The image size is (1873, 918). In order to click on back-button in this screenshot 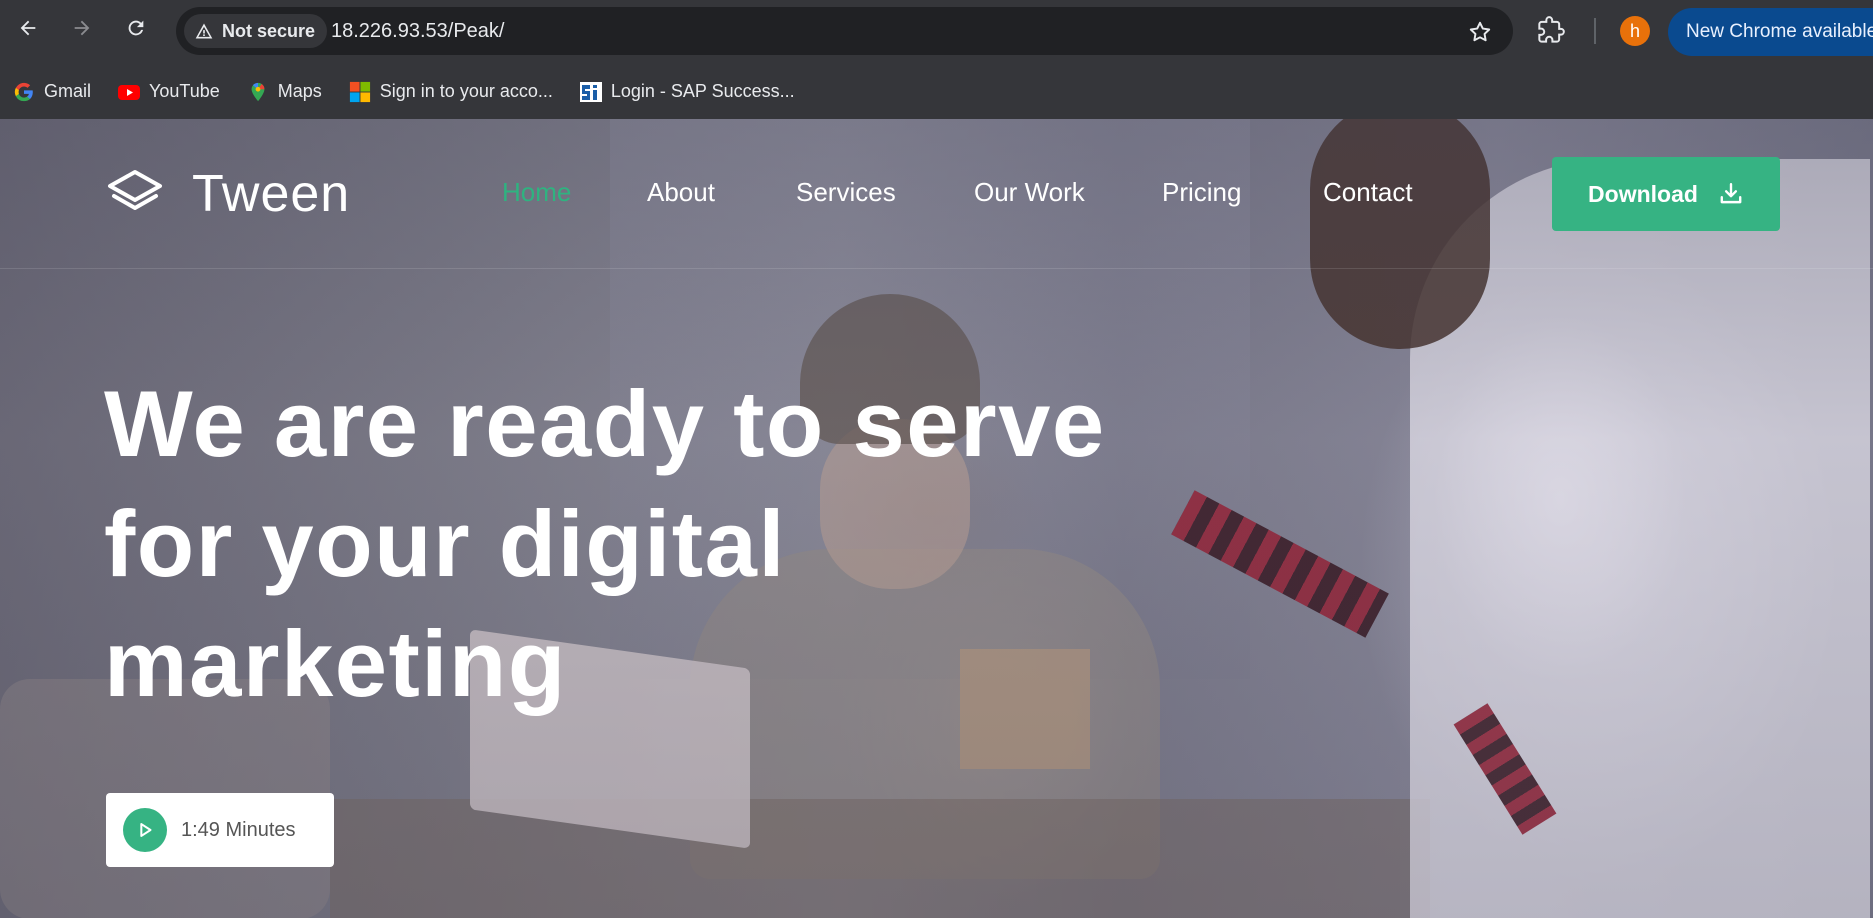, I will do `click(28, 28)`.